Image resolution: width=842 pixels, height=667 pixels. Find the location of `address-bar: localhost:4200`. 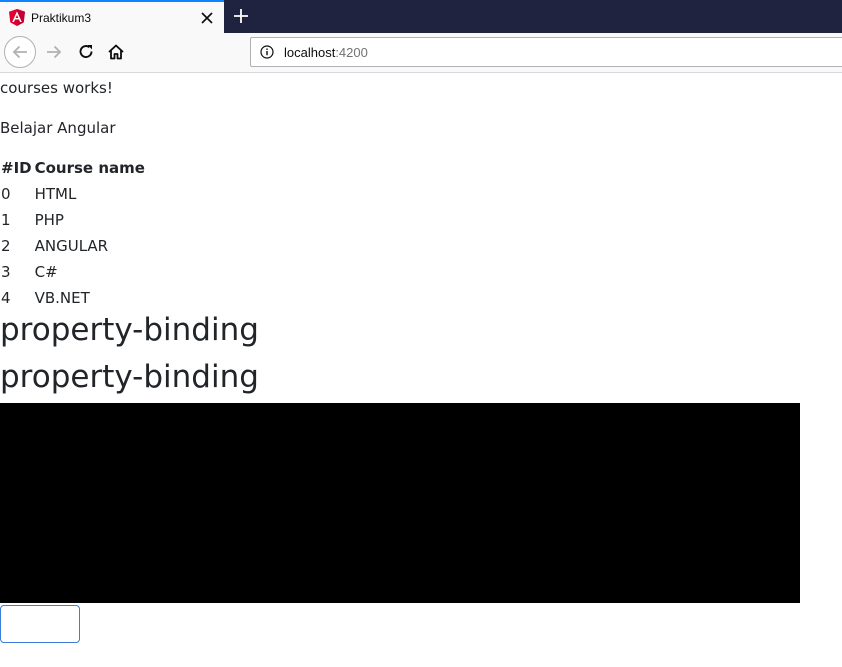

address-bar: localhost:4200 is located at coordinates (546, 52).